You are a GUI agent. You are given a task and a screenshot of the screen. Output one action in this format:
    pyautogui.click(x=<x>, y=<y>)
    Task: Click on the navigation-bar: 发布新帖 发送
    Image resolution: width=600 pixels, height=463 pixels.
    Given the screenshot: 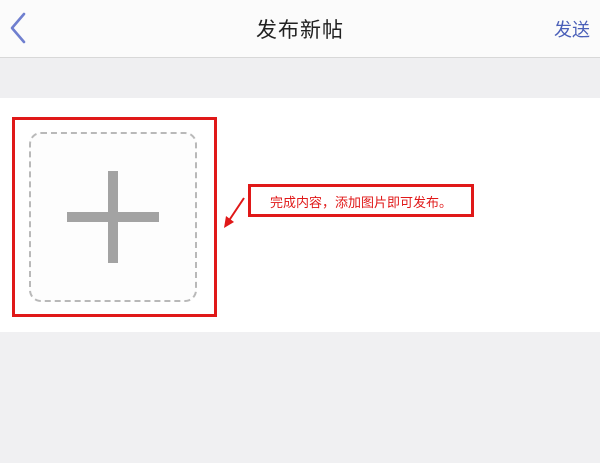 What is the action you would take?
    pyautogui.click(x=300, y=29)
    